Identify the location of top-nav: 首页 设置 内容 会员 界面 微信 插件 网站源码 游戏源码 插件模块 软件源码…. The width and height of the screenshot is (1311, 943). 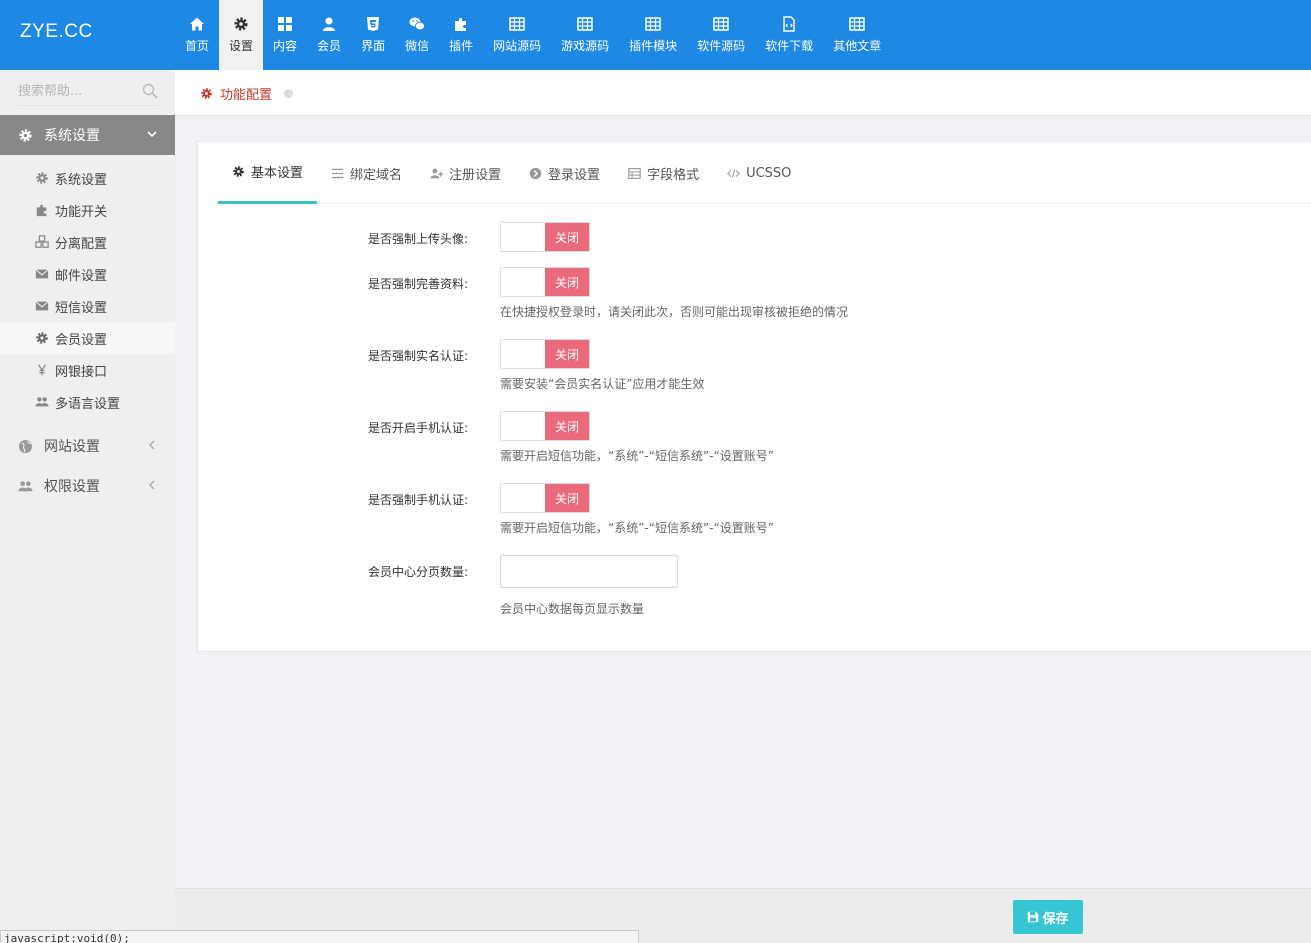
(533, 35).